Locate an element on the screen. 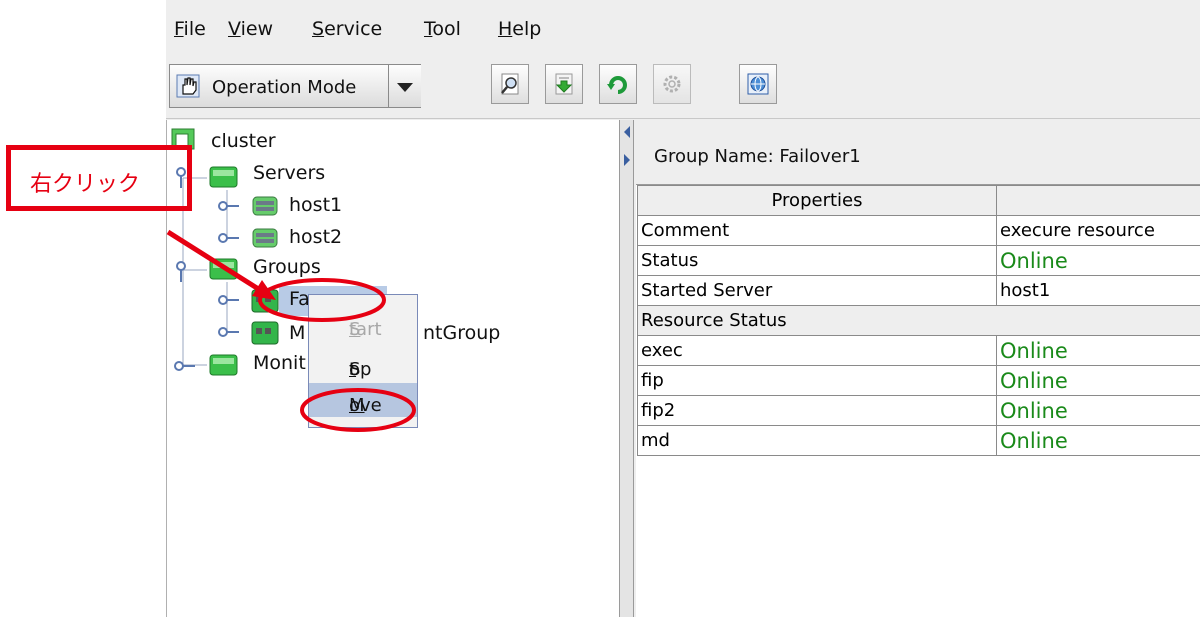 The height and width of the screenshot is (617, 1200). properties-column-header: Properties is located at coordinates (817, 200).